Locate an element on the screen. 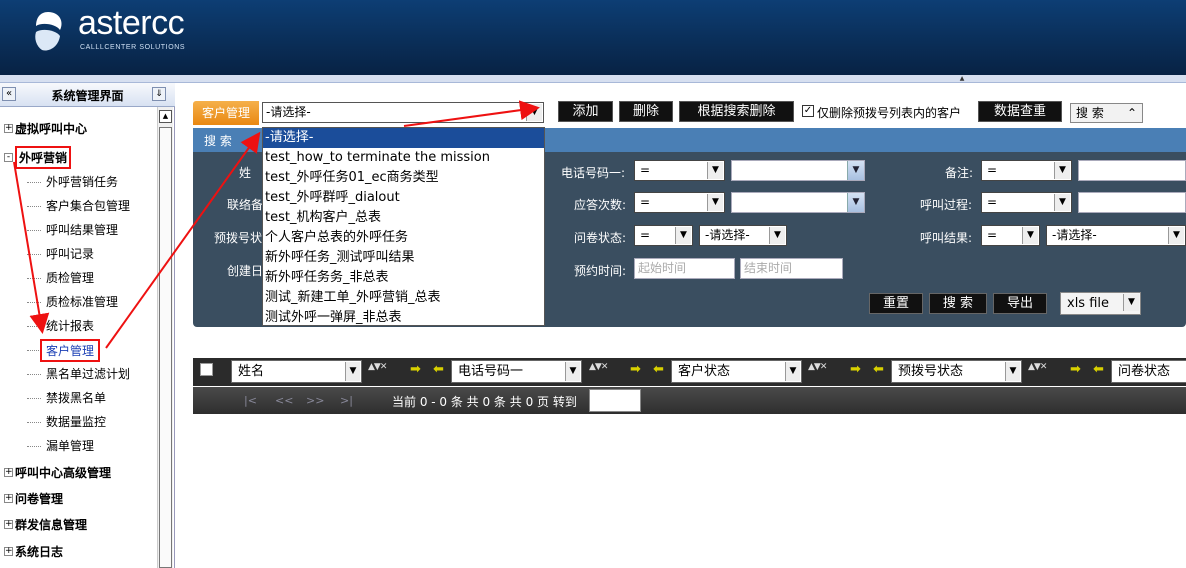  dropdown-option: 测试外呼一弹屏_非总表 is located at coordinates (403, 318).